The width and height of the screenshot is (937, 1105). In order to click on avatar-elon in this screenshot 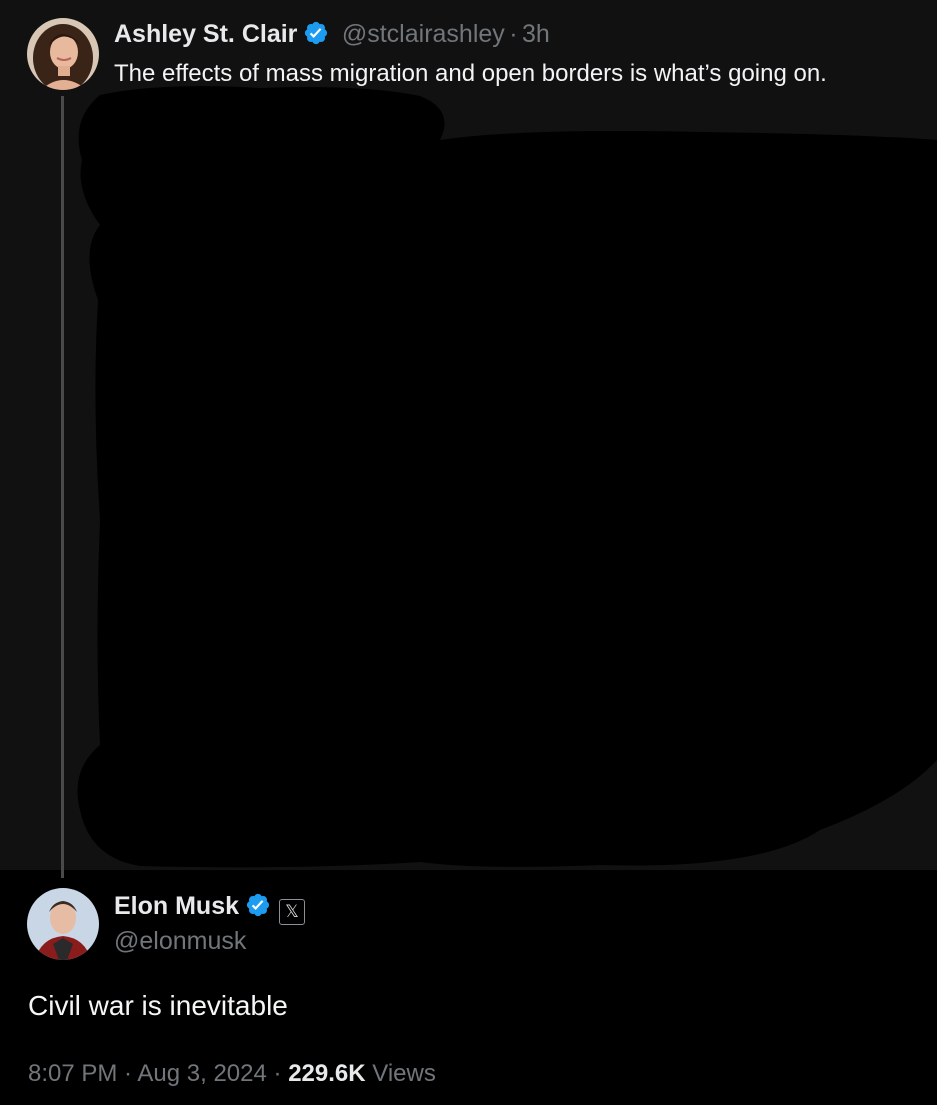, I will do `click(63, 924)`.